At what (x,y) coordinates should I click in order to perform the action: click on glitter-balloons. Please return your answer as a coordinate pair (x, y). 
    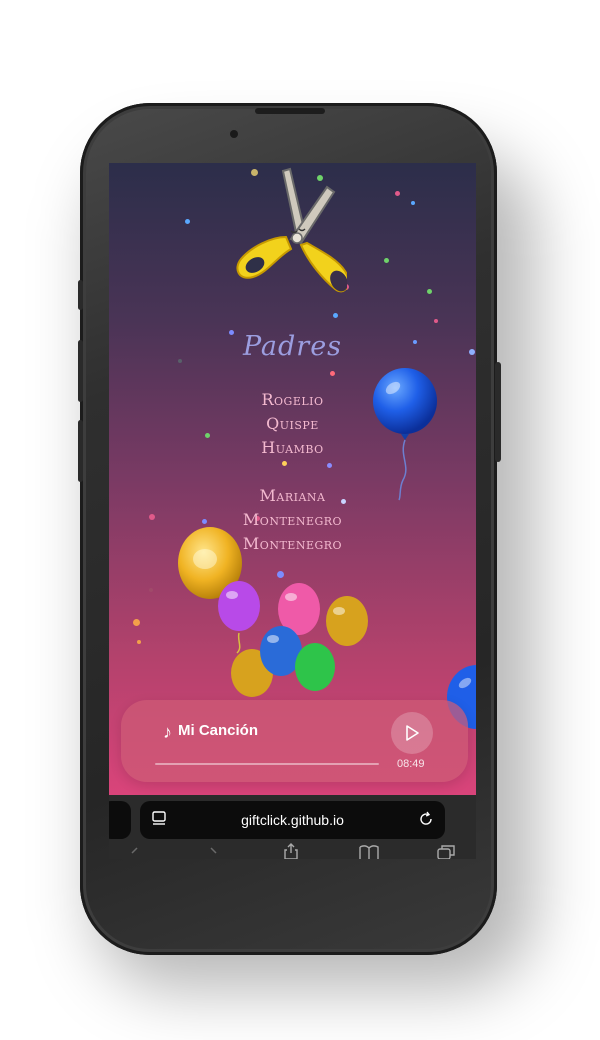
    Looking at the image, I should click on (293, 639).